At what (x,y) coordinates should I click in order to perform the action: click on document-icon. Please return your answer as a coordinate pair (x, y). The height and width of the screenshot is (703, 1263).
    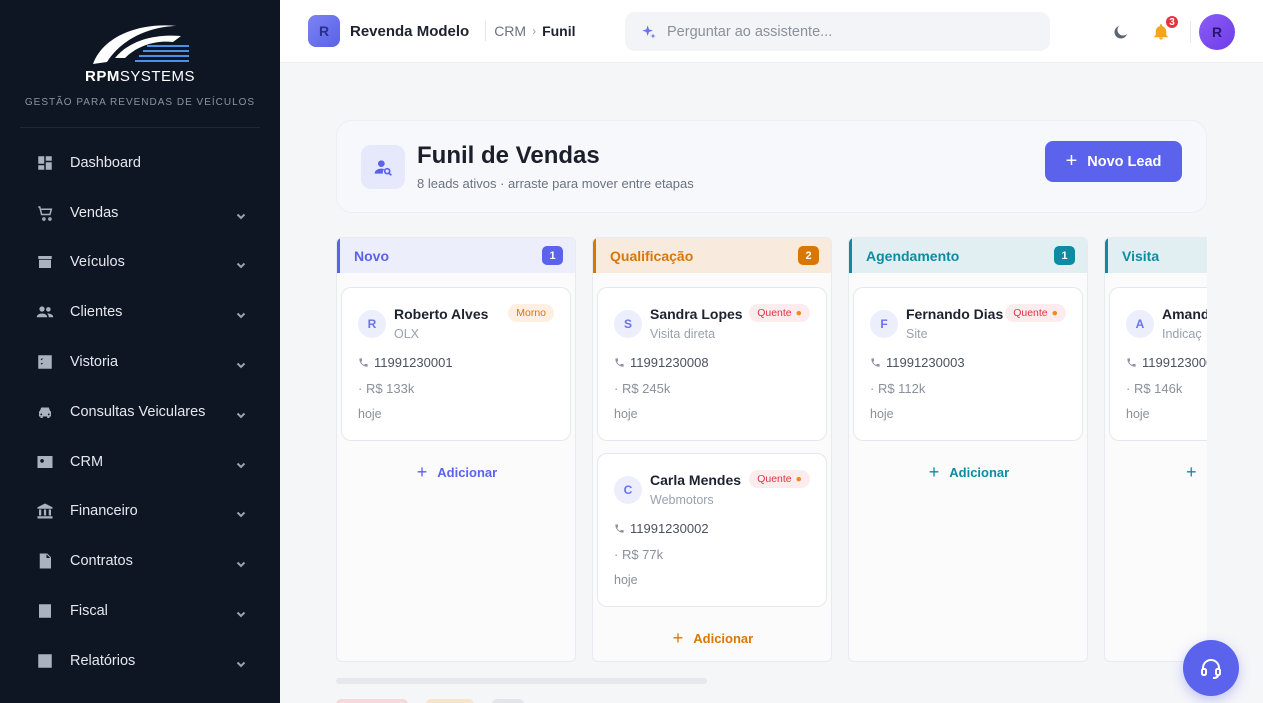
    Looking at the image, I should click on (45, 561).